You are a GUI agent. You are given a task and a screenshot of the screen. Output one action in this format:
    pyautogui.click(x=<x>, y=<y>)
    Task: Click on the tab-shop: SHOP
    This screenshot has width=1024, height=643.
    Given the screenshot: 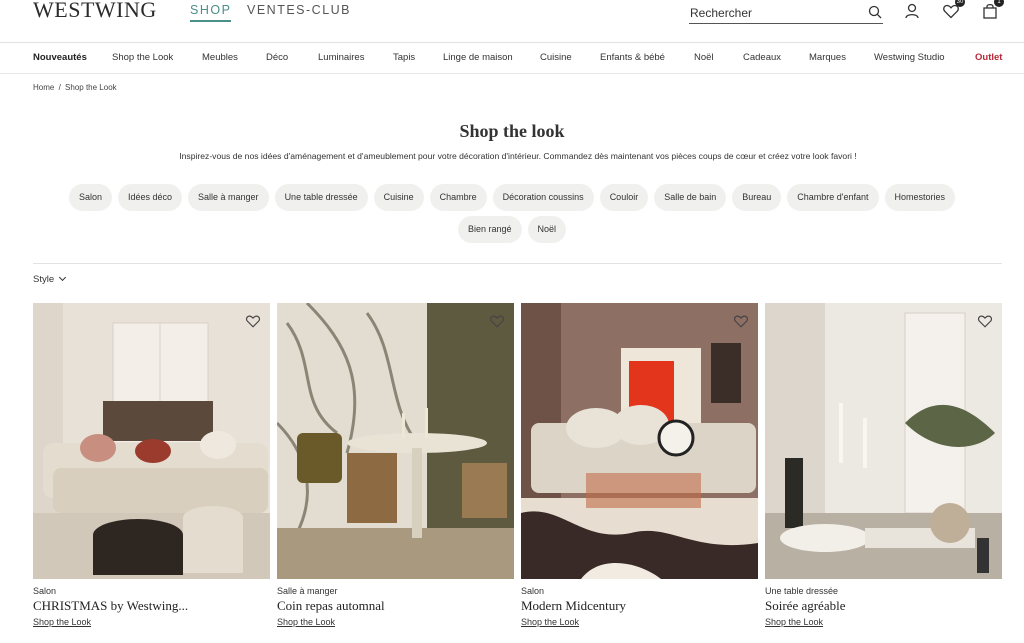 What is the action you would take?
    pyautogui.click(x=211, y=12)
    